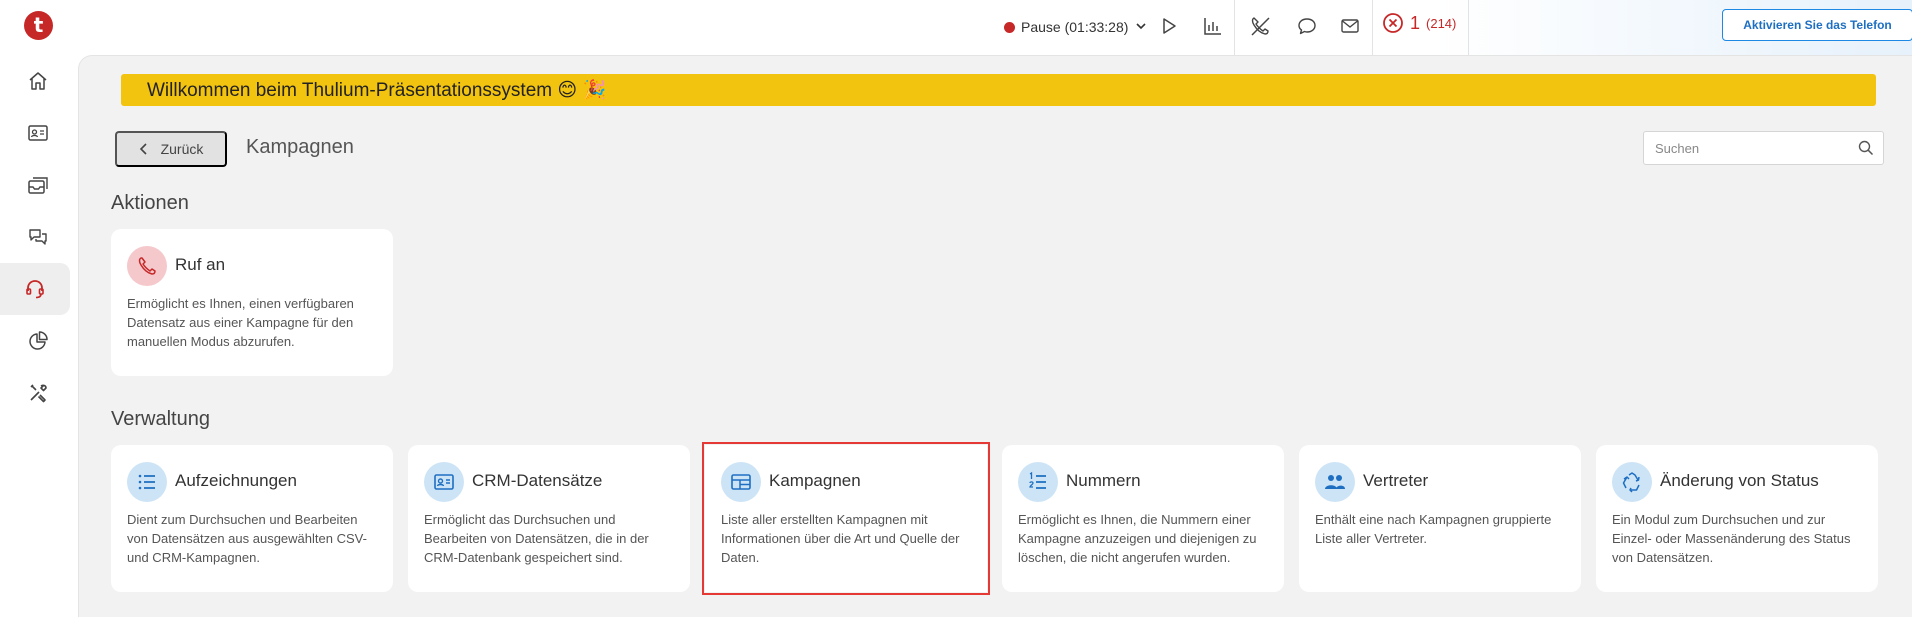 The width and height of the screenshot is (1912, 617). What do you see at coordinates (1169, 26) in the screenshot?
I see `play-icon` at bounding box center [1169, 26].